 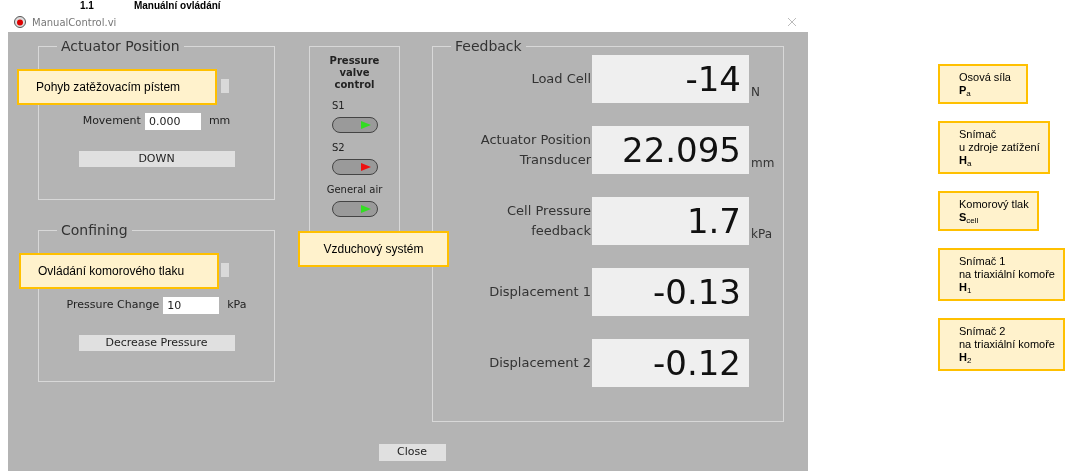 I want to click on note-text: Snímač 2, so click(x=983, y=331).